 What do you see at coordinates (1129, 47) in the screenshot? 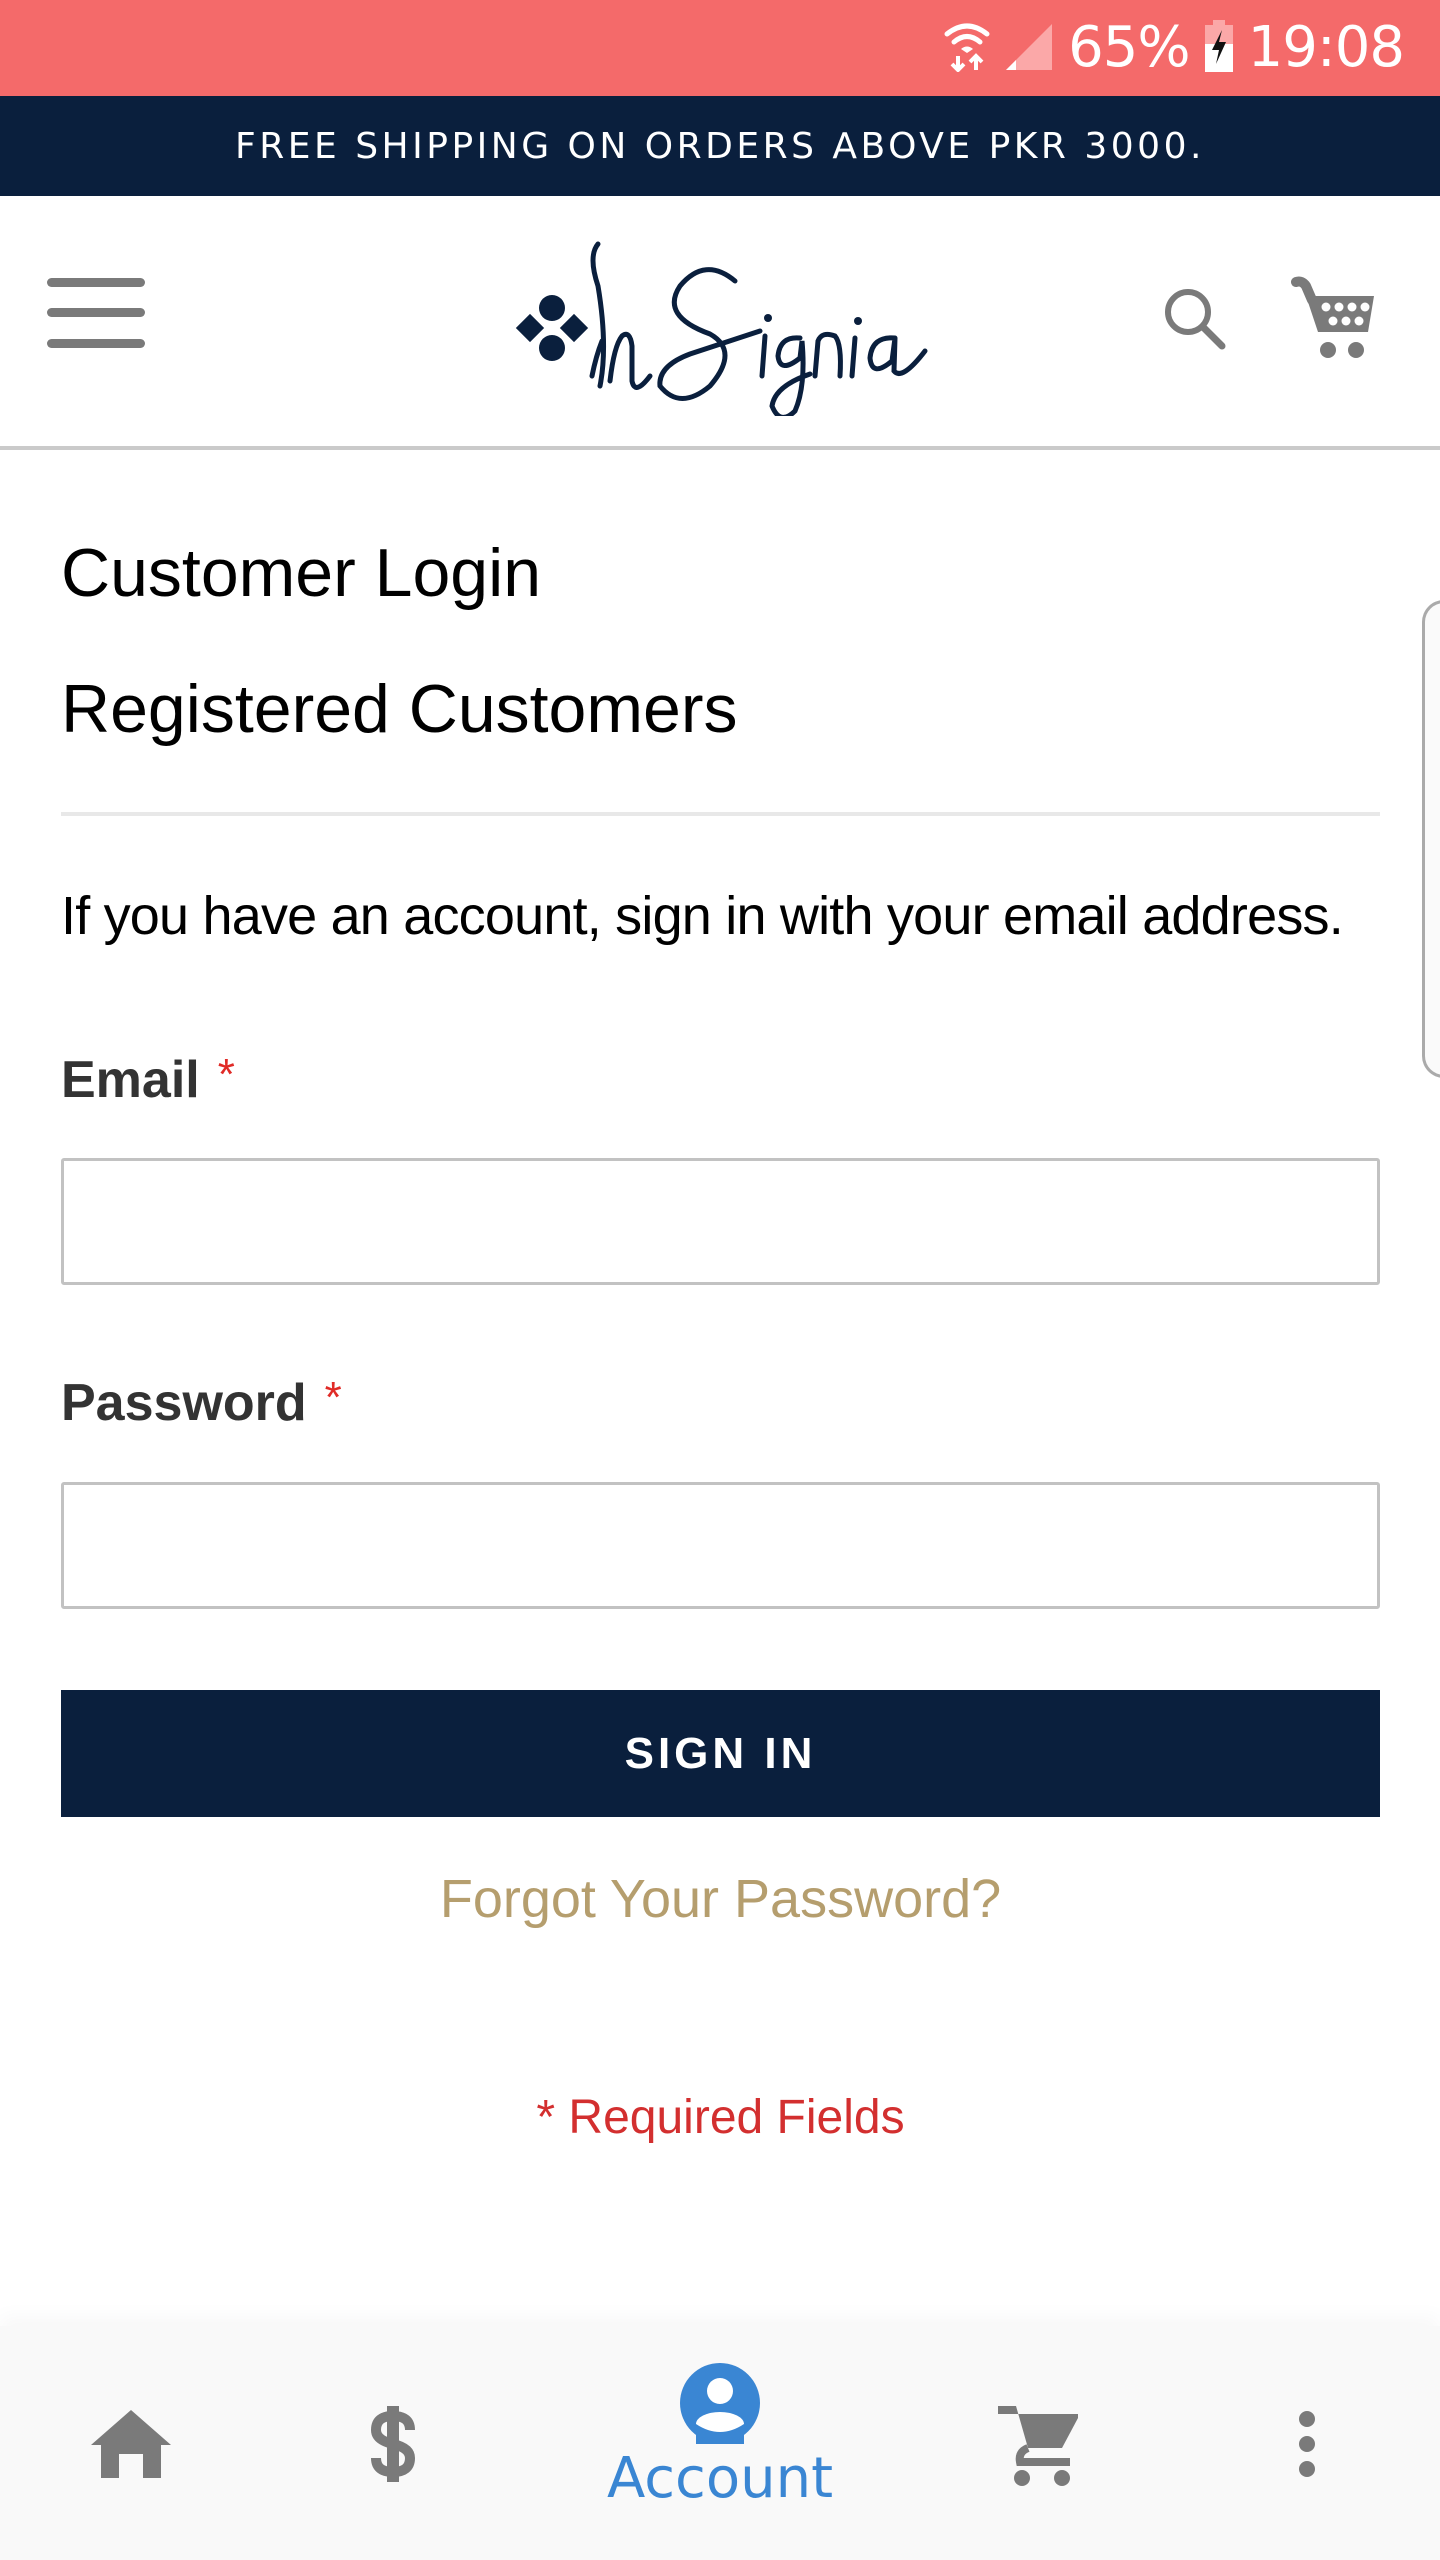
I see `battery-percent: 65%` at bounding box center [1129, 47].